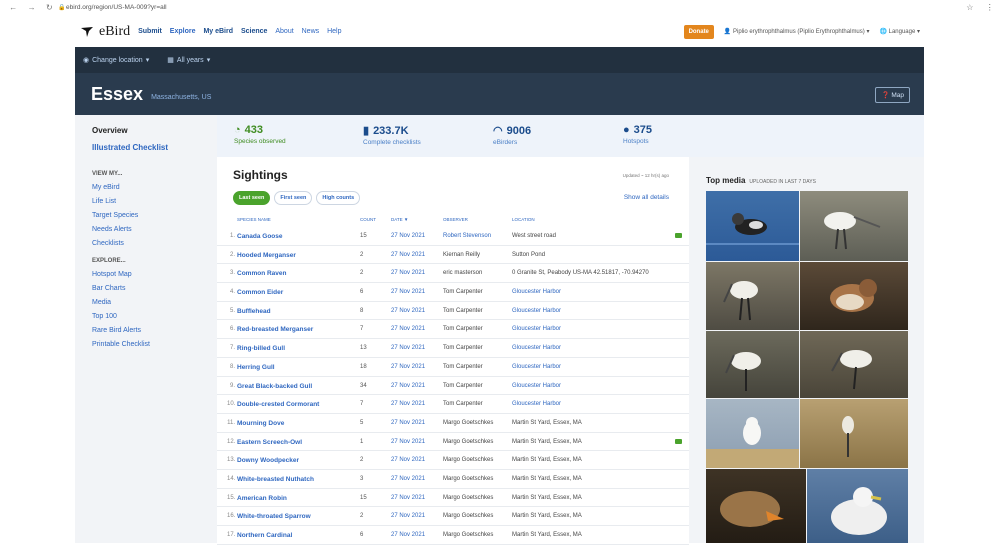 Image resolution: width=1000 pixels, height=545 pixels. What do you see at coordinates (512, 135) in the screenshot?
I see `stat-ebirders: ◠ 9006 eBirders` at bounding box center [512, 135].